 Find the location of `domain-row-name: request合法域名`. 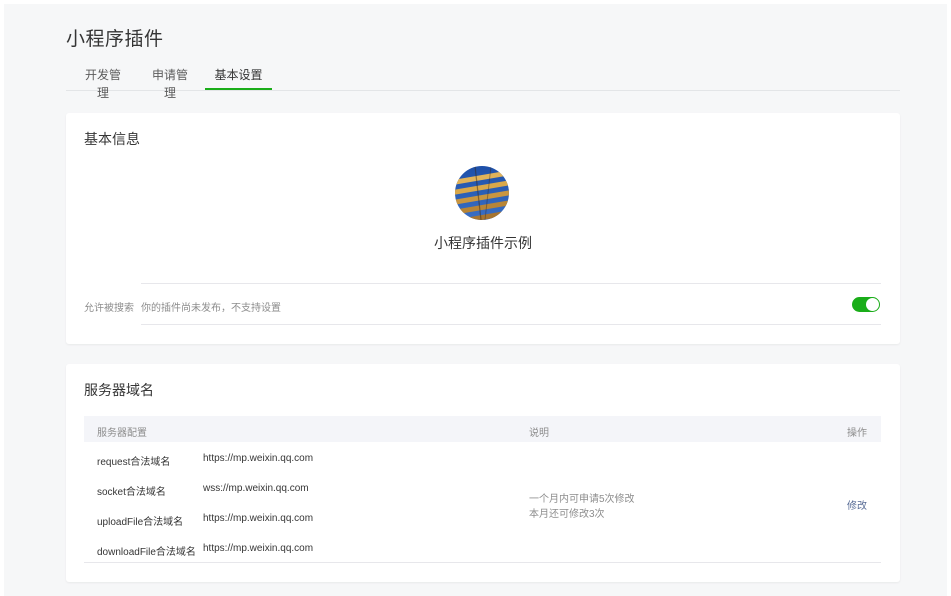

domain-row-name: request合法域名 is located at coordinates (134, 462).